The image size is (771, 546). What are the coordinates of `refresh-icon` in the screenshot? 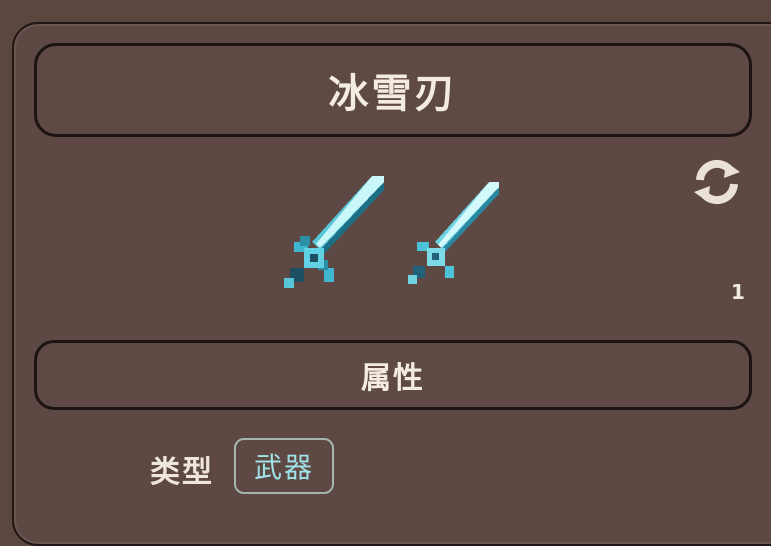 It's located at (717, 182).